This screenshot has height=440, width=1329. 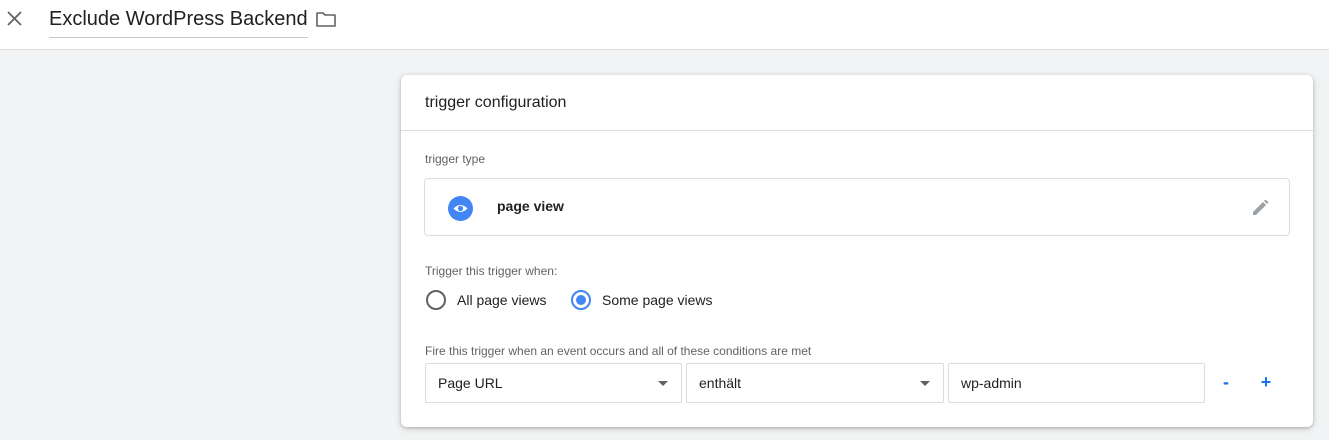 I want to click on trigger-type-label: trigger type, so click(x=455, y=159).